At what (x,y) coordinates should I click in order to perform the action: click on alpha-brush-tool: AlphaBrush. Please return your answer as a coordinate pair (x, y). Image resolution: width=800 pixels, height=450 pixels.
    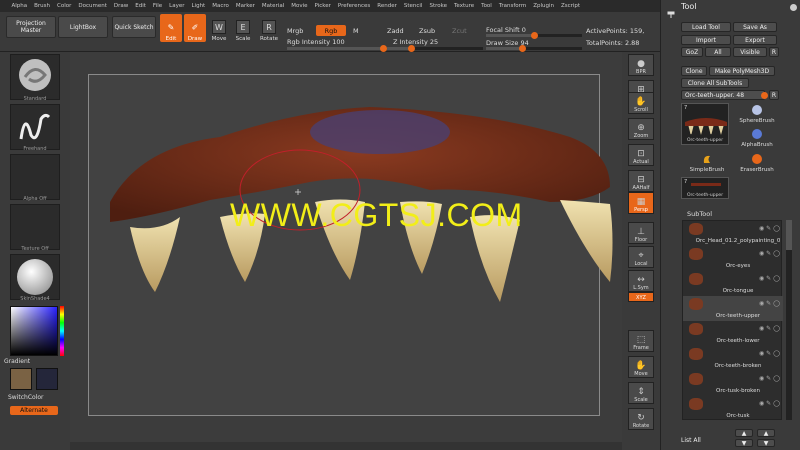
    Looking at the image, I should click on (757, 138).